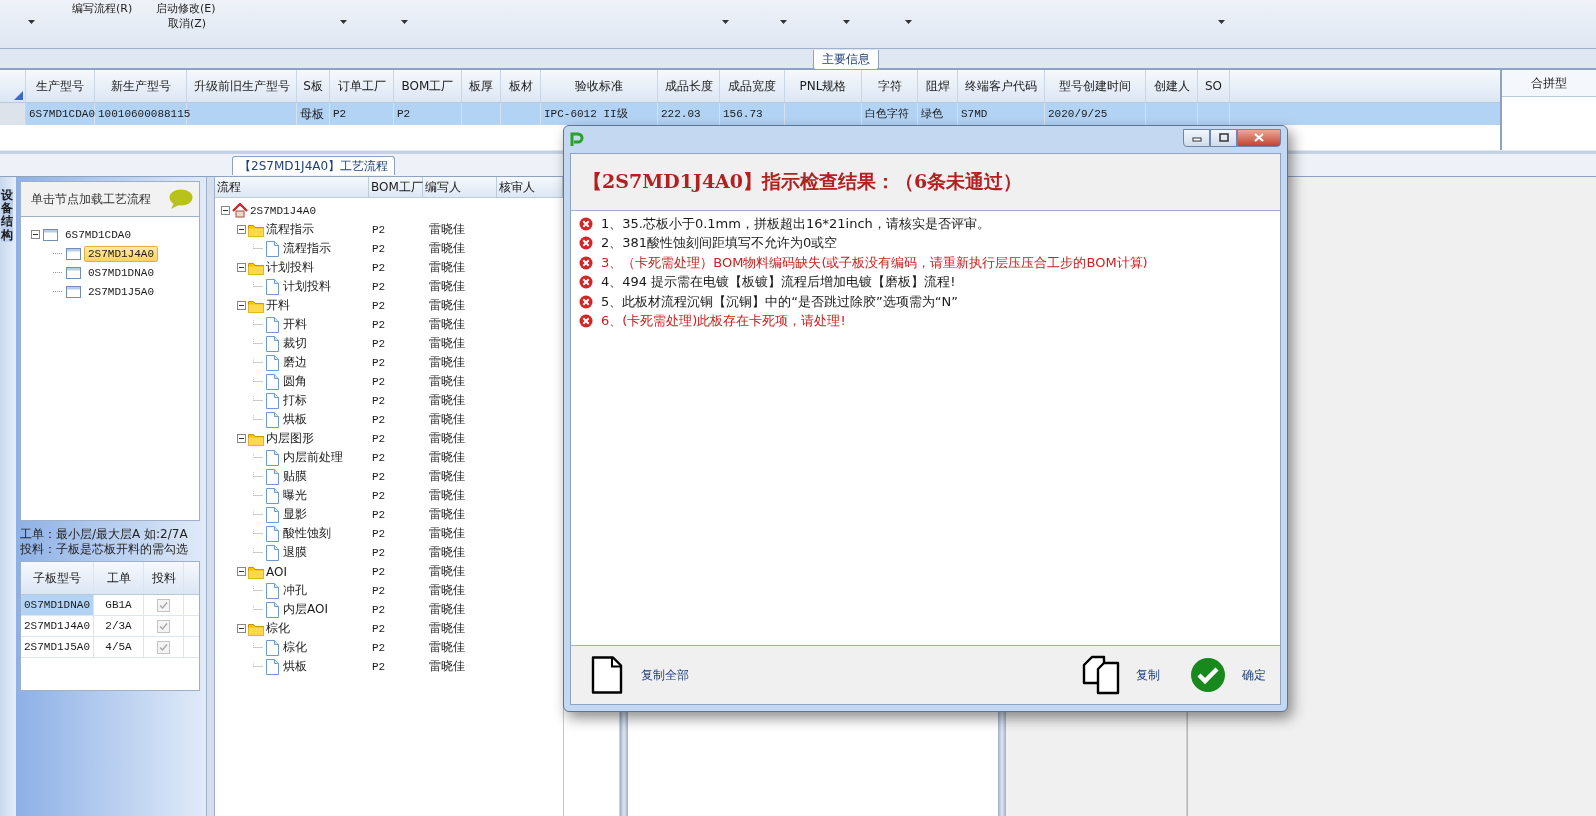 The width and height of the screenshot is (1596, 816). What do you see at coordinates (890, 86) in the screenshot?
I see `column-header: 字符` at bounding box center [890, 86].